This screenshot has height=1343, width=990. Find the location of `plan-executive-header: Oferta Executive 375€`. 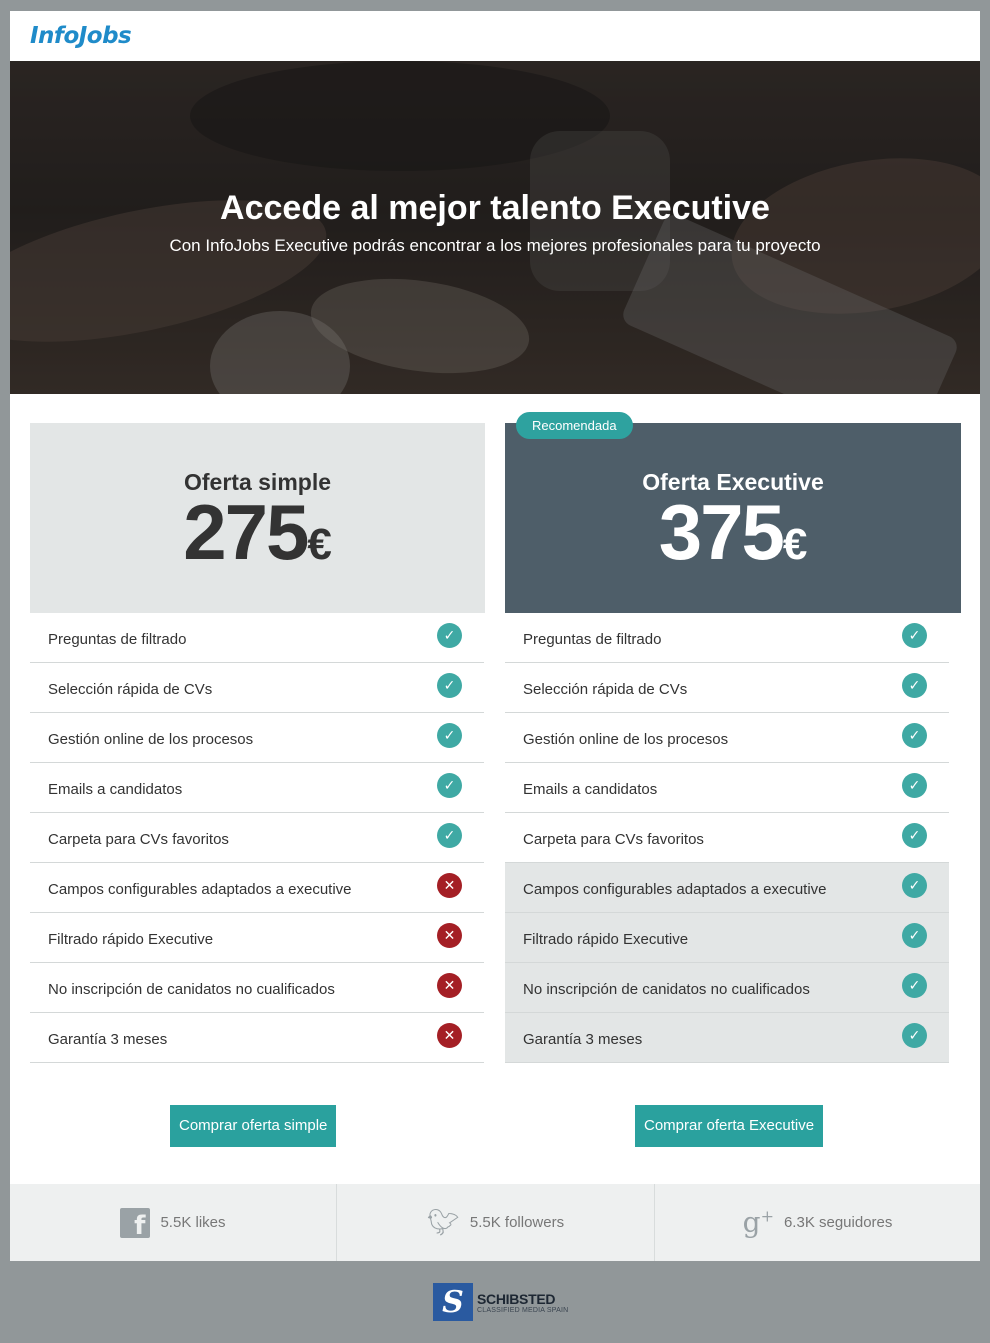

plan-executive-header: Oferta Executive 375€ is located at coordinates (733, 518).